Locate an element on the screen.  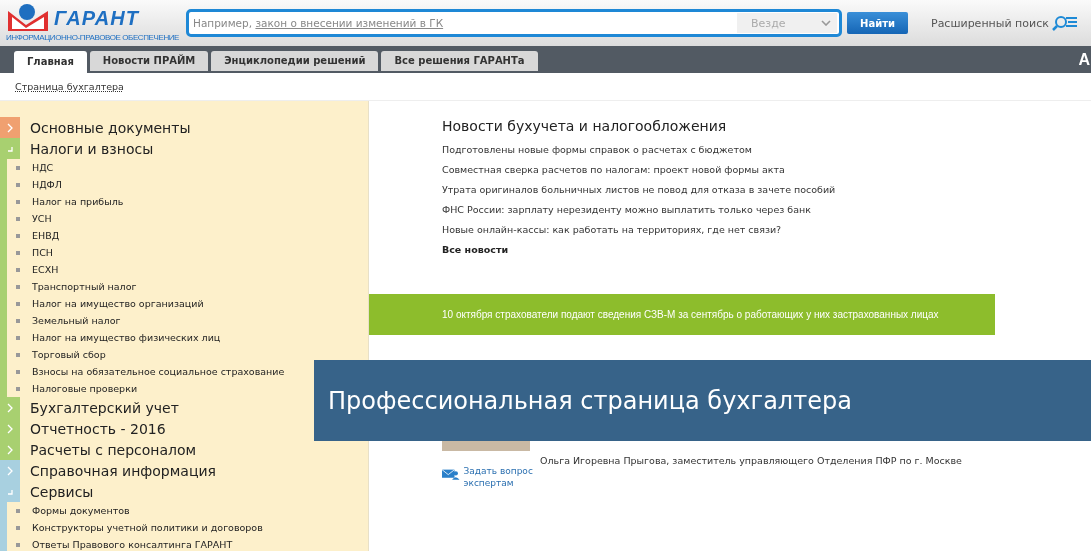
sidebar-item: ЕСХН is located at coordinates (45, 269).